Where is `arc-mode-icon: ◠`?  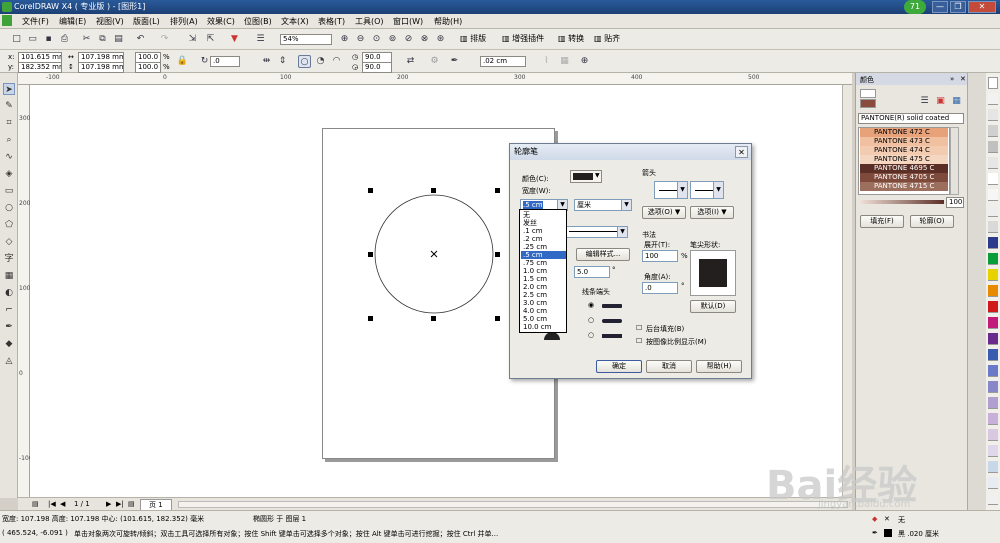
arc-mode-icon: ◠ is located at coordinates (336, 61).